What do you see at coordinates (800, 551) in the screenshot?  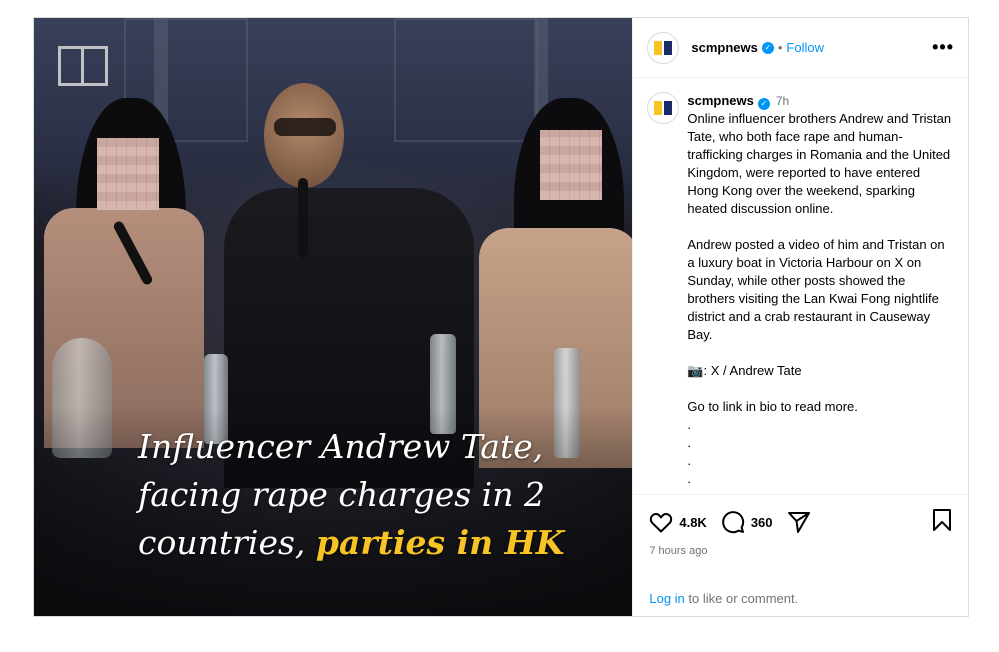 I see `post-timestamp: 7 hours ago` at bounding box center [800, 551].